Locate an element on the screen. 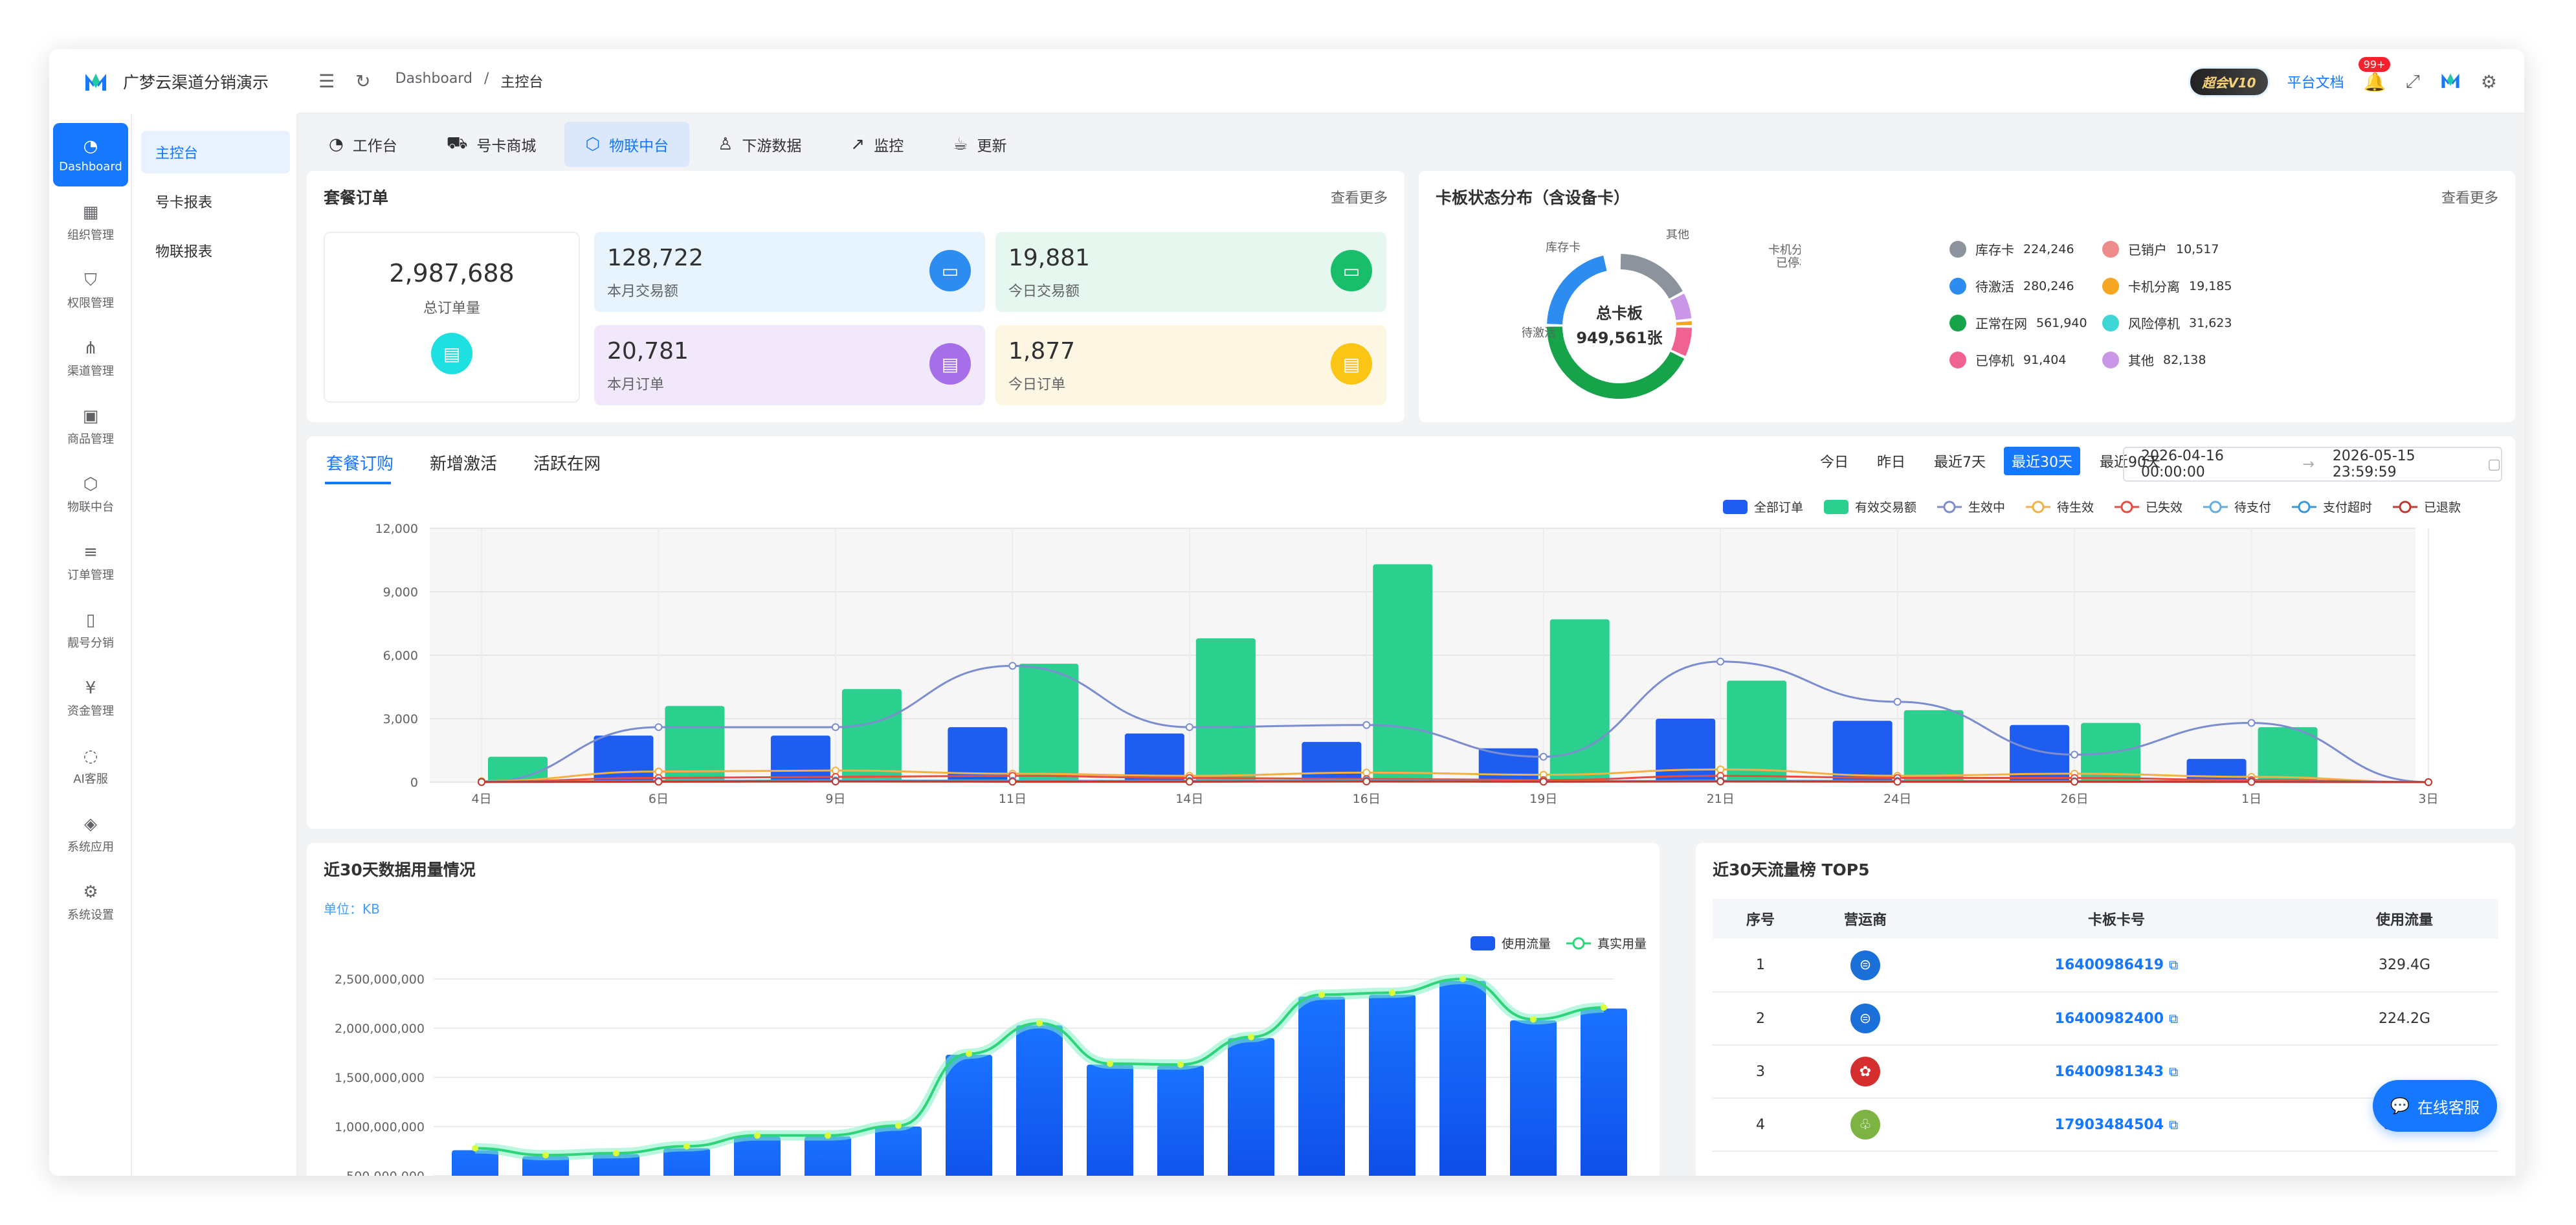 The image size is (2576, 1225). usage-bar is located at coordinates (757, 1156).